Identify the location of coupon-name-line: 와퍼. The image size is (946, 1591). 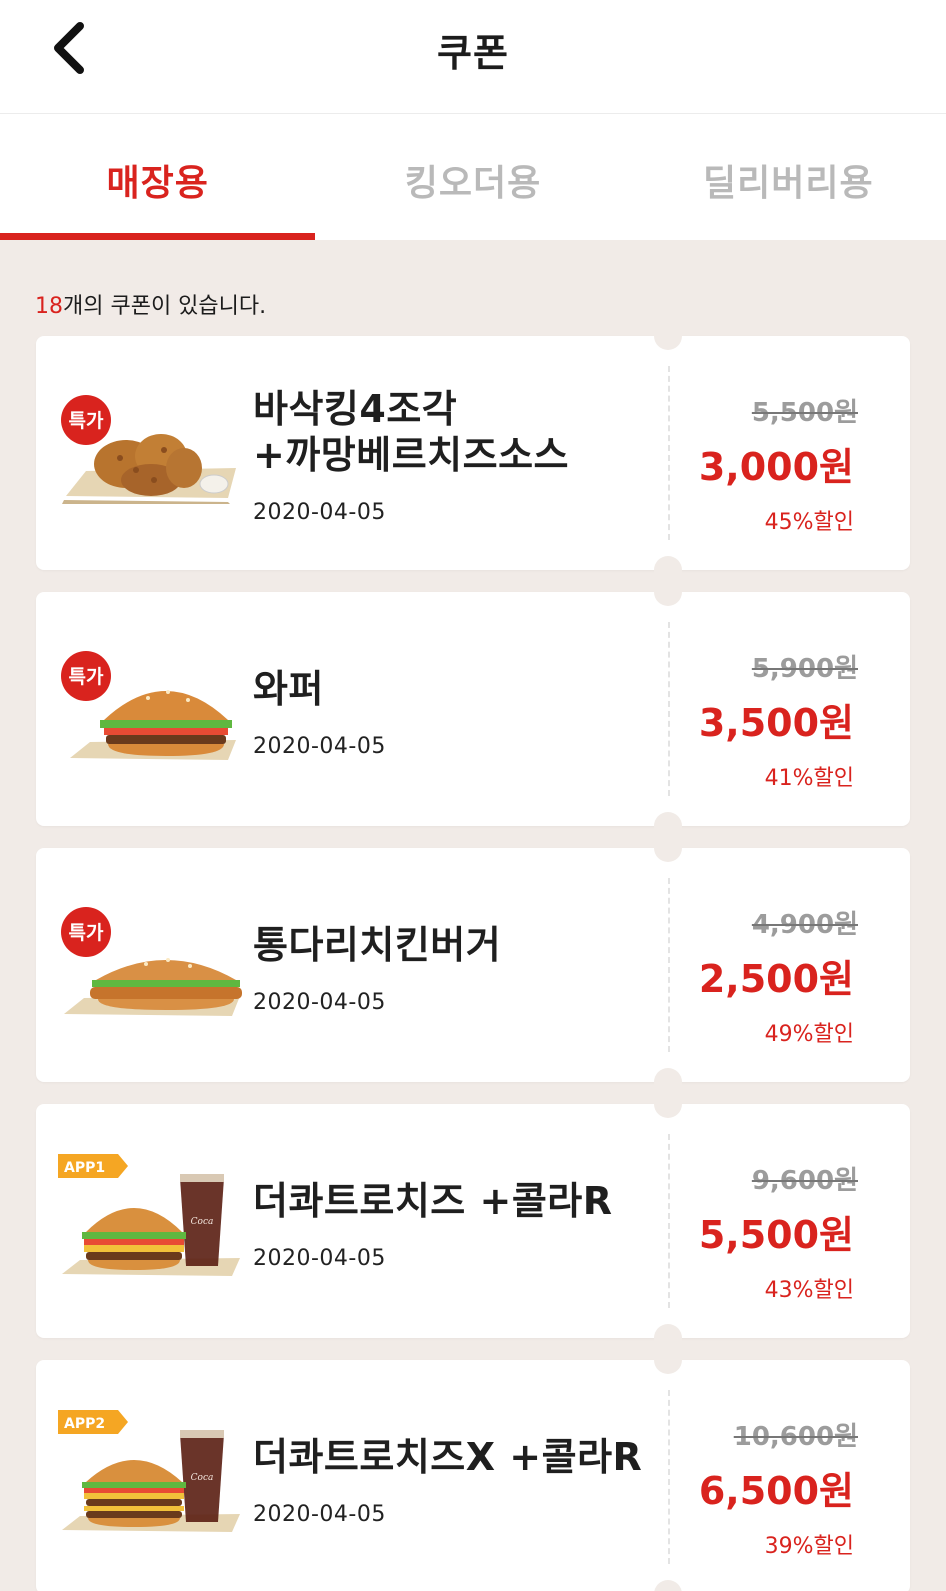
(288, 689).